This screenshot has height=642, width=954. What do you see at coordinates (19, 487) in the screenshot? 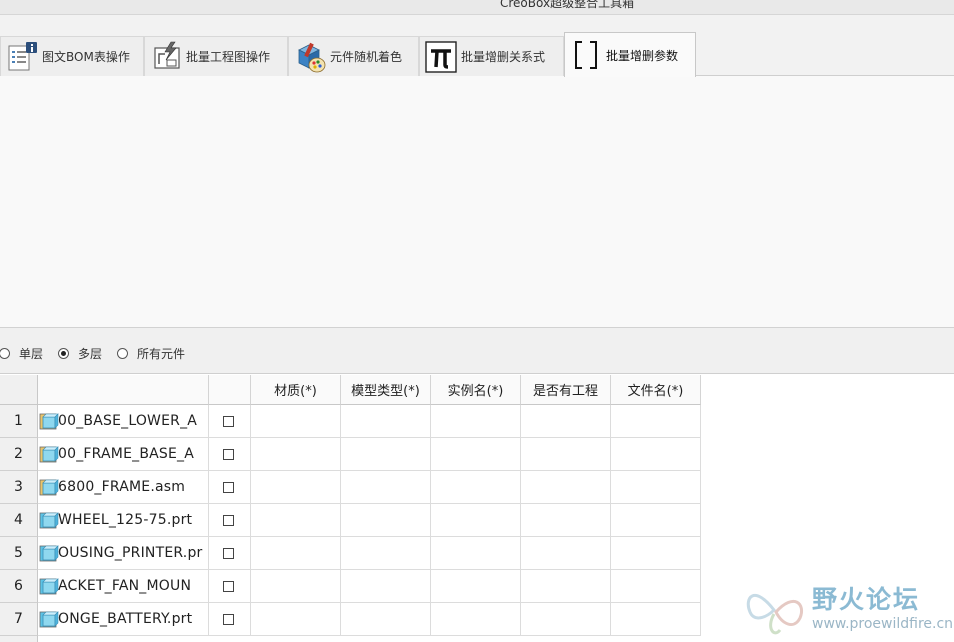
I see `row-number: 3` at bounding box center [19, 487].